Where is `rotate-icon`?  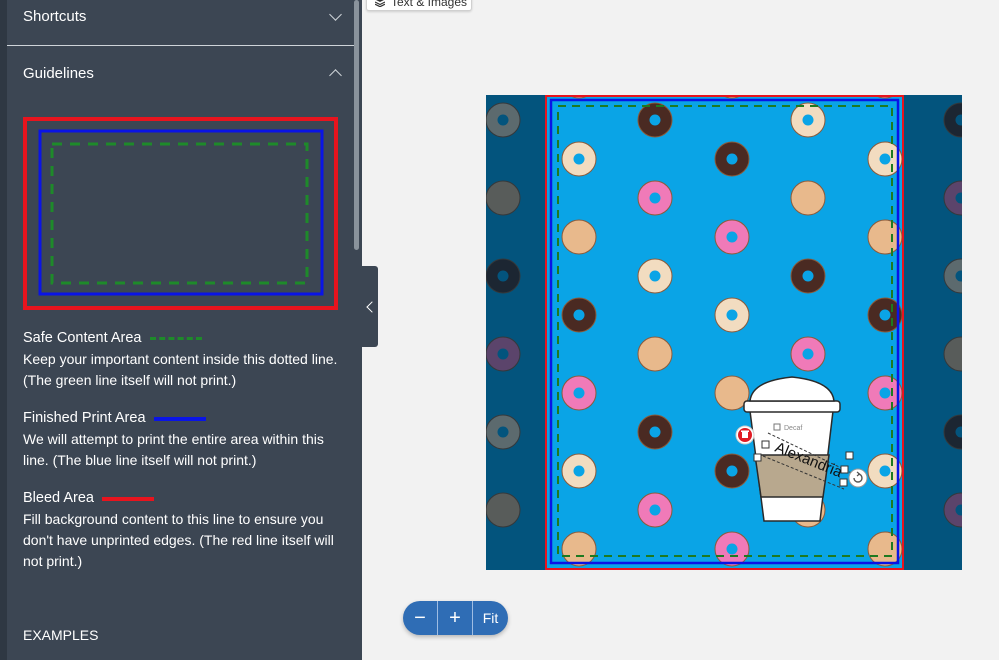
rotate-icon is located at coordinates (858, 478).